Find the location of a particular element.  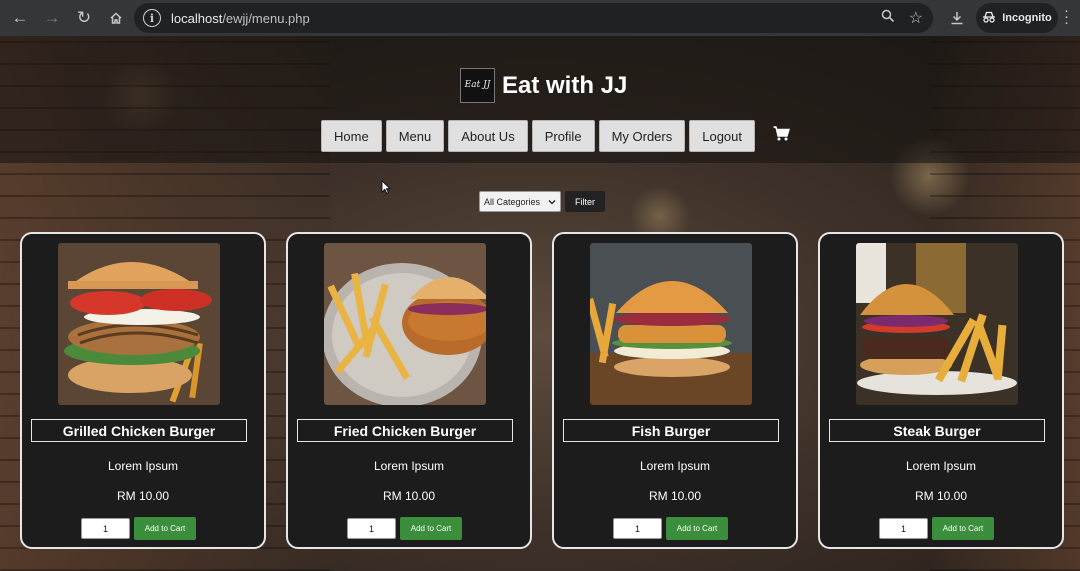

mouse-cursor-icon is located at coordinates (386, 189).